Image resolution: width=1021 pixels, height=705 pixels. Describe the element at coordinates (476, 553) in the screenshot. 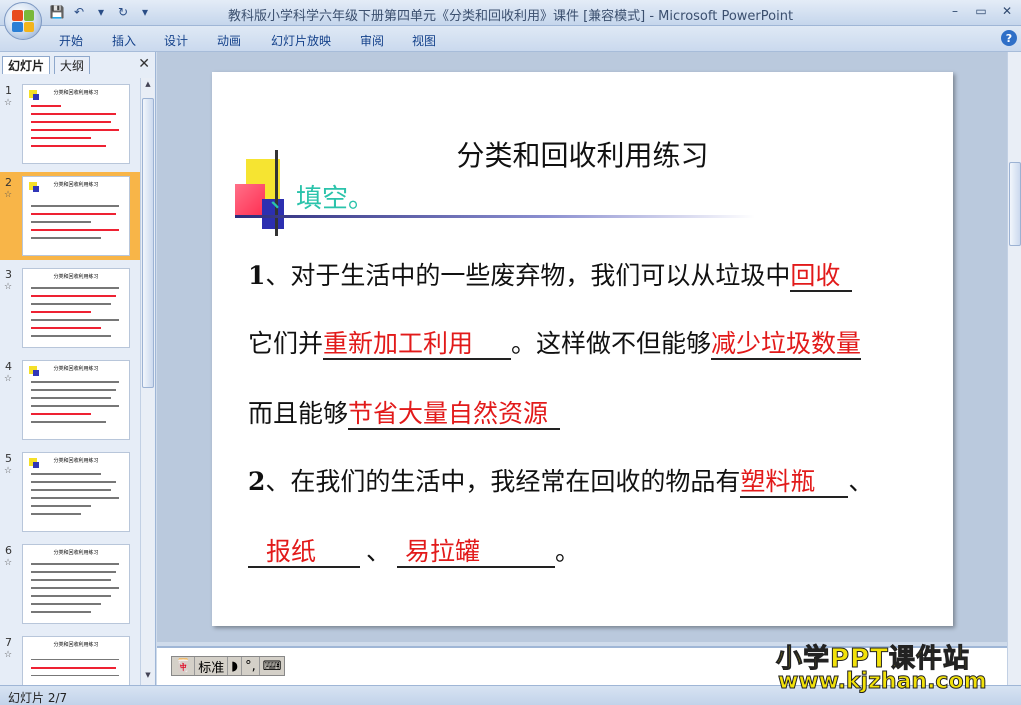

I see `answer-blank: 易拉罐` at that location.